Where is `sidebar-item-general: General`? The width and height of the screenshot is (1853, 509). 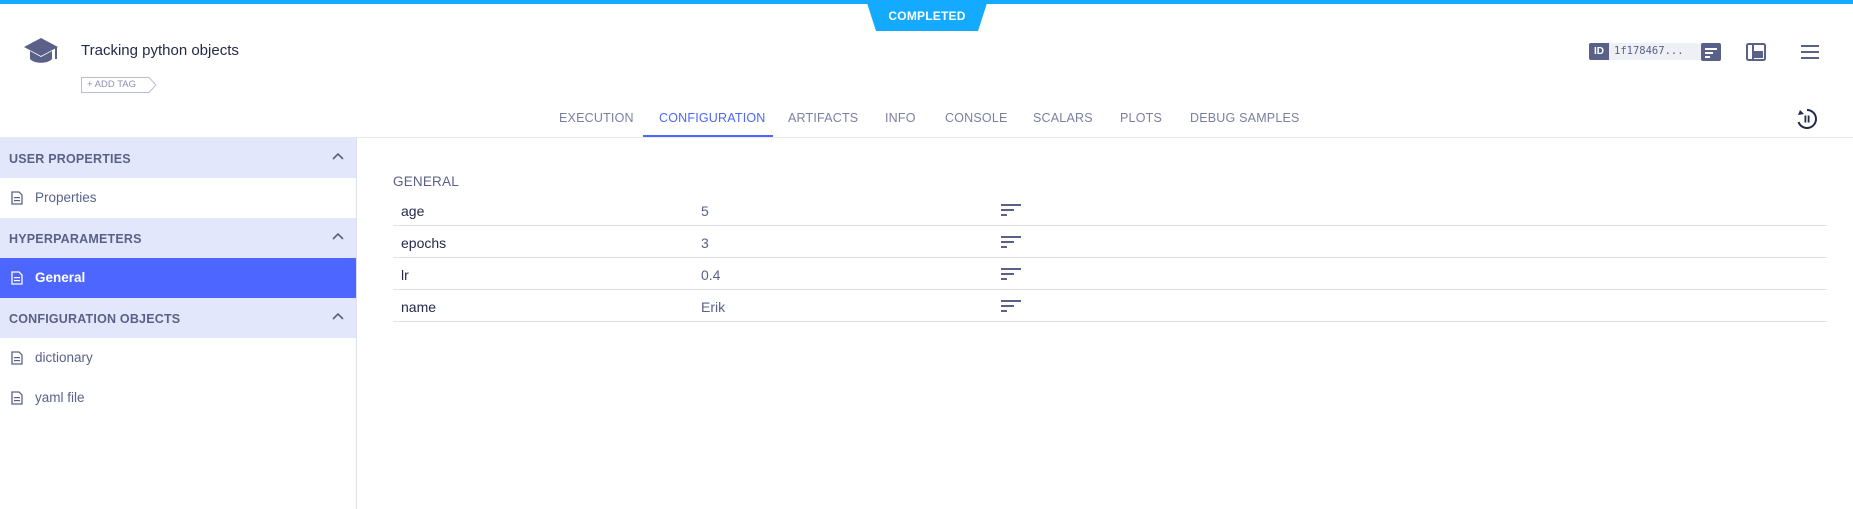
sidebar-item-general: General is located at coordinates (178, 278).